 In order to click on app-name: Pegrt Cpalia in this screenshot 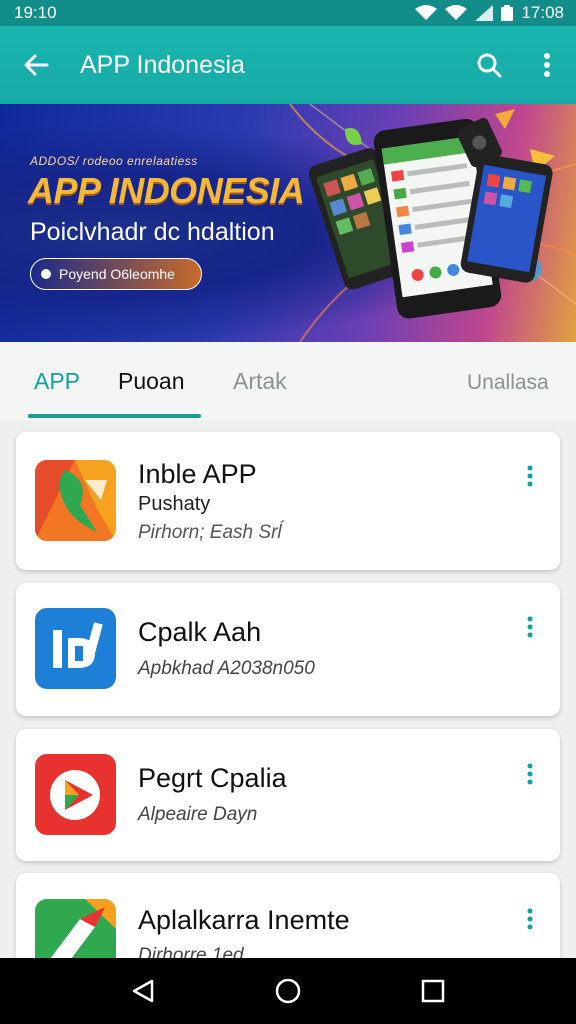, I will do `click(212, 778)`.